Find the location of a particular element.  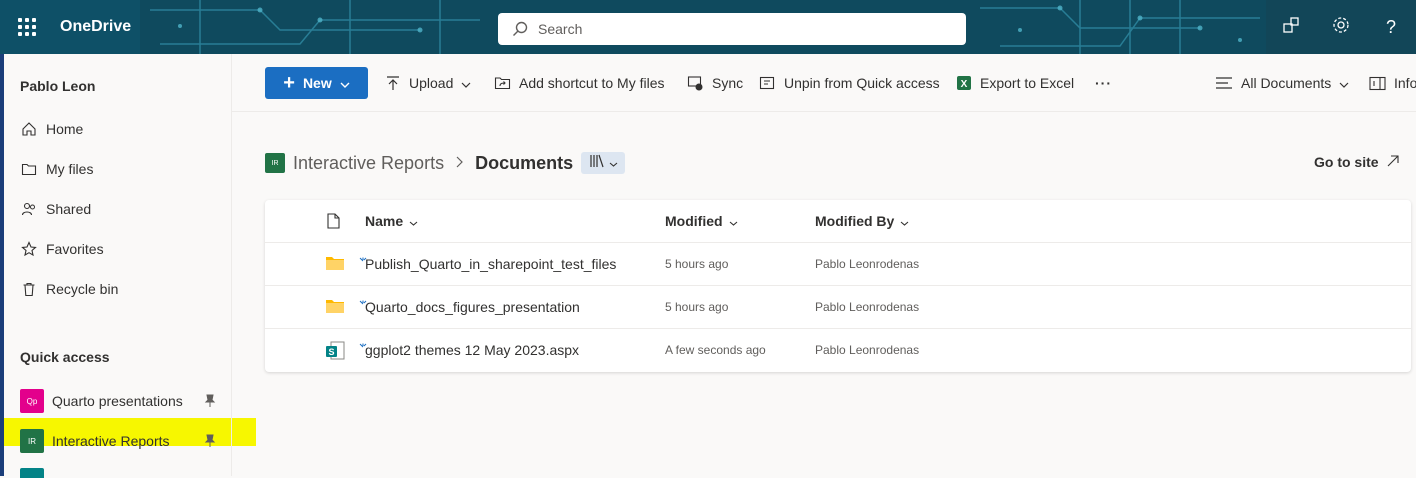

unpin-icon is located at coordinates (767, 83).